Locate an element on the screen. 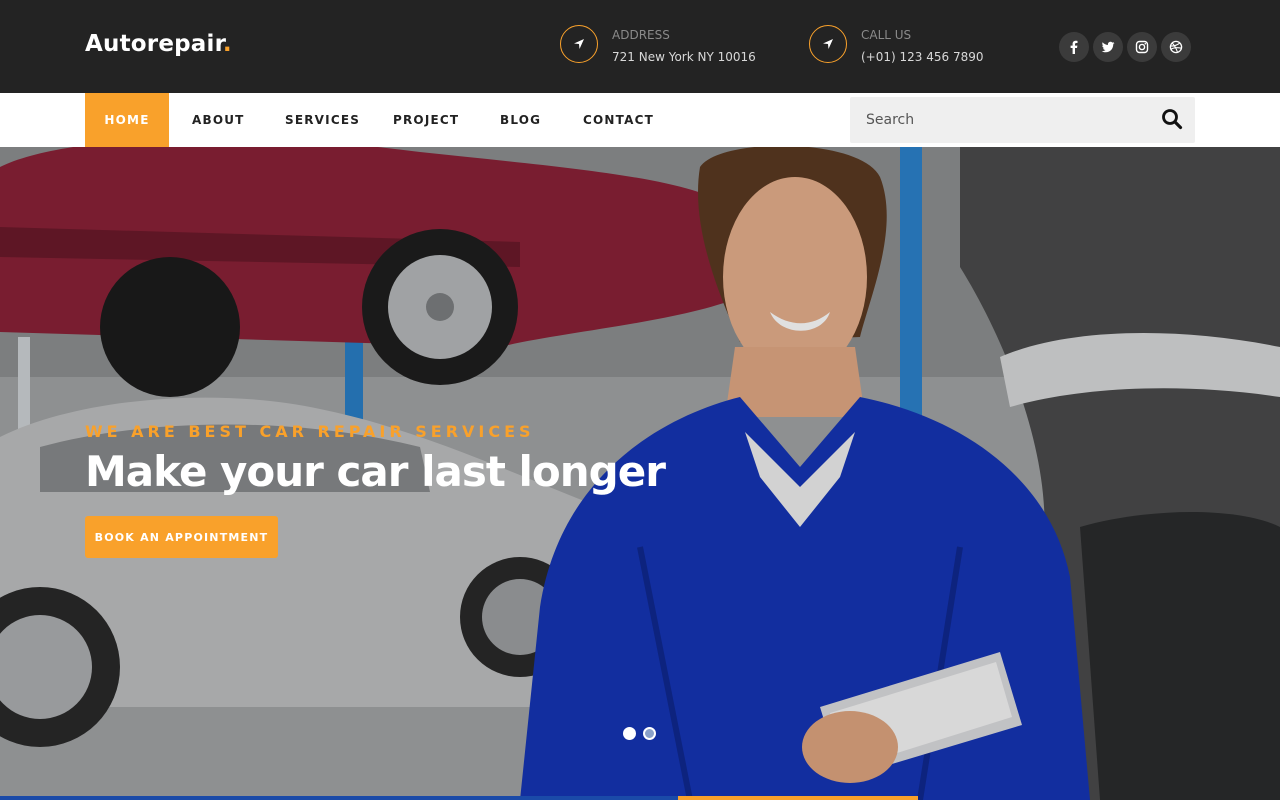 The image size is (1280, 800). hero-subtitle: WE ARE BEST CAR REPAIR SERVICES is located at coordinates (310, 431).